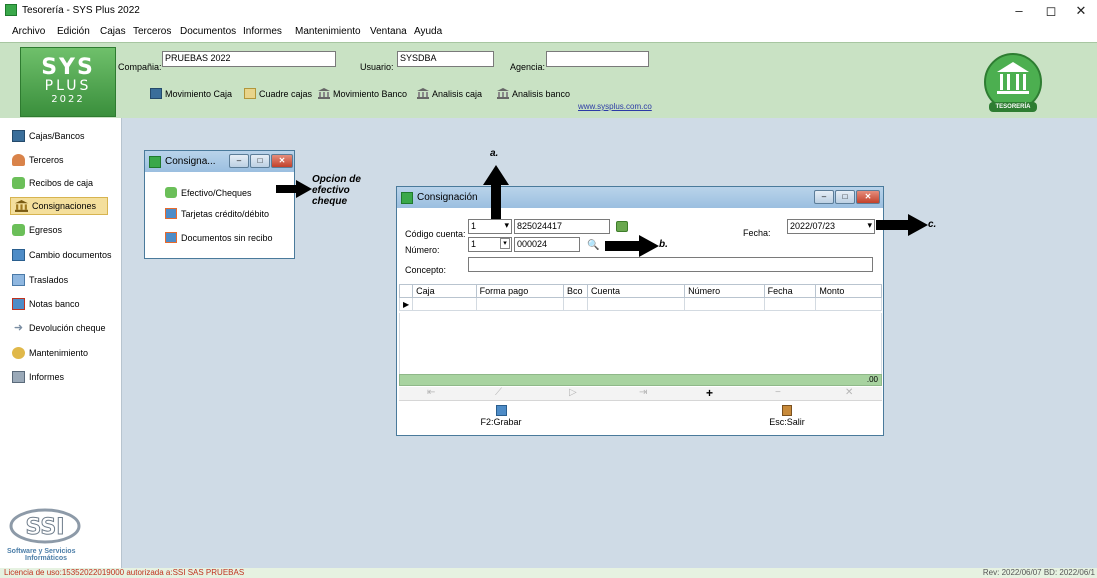  What do you see at coordinates (449, 93) in the screenshot?
I see `analisis-caja-button: Analisis caja` at bounding box center [449, 93].